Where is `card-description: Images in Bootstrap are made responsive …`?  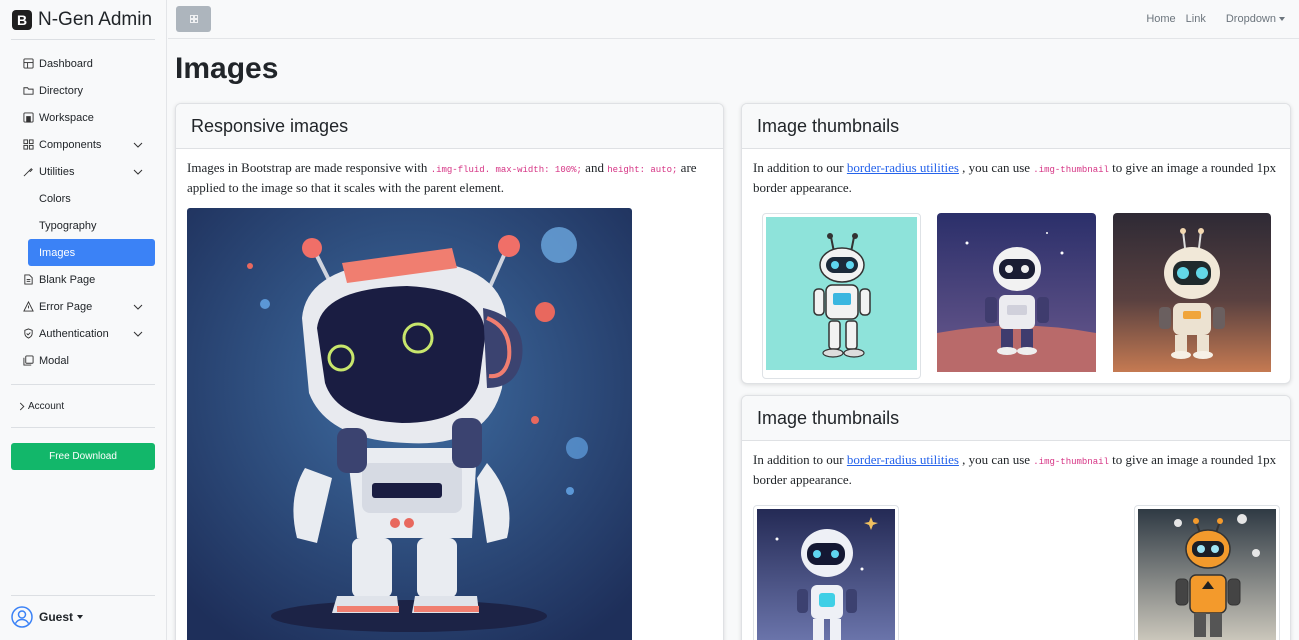 card-description: Images in Bootstrap are made responsive … is located at coordinates (449, 178).